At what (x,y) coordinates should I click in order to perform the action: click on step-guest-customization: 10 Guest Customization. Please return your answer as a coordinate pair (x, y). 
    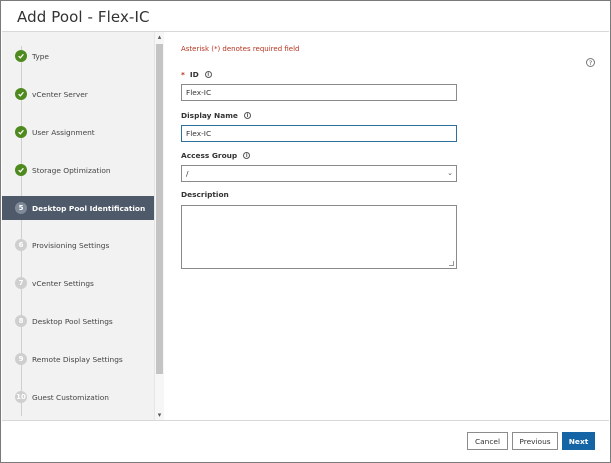
    Looking at the image, I should click on (78, 397).